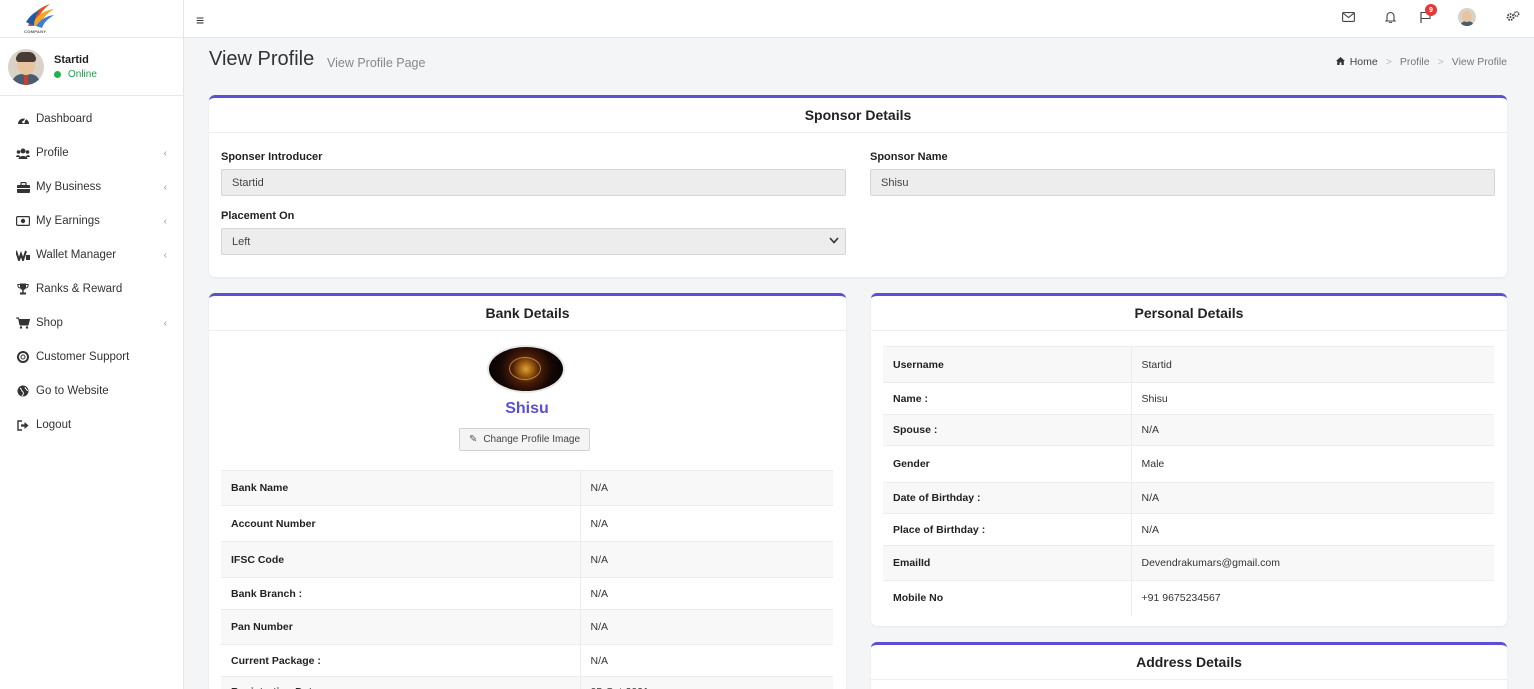 The width and height of the screenshot is (1534, 689). Describe the element at coordinates (76, 255) in the screenshot. I see `sidebar-item-label: Wallet Manager` at that location.